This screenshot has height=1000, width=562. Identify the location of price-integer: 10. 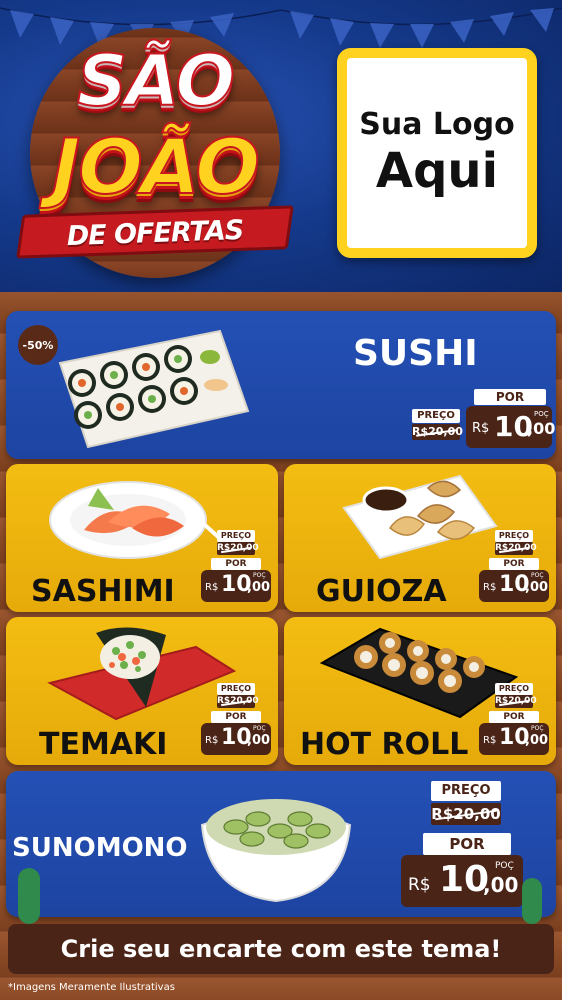
(464, 879).